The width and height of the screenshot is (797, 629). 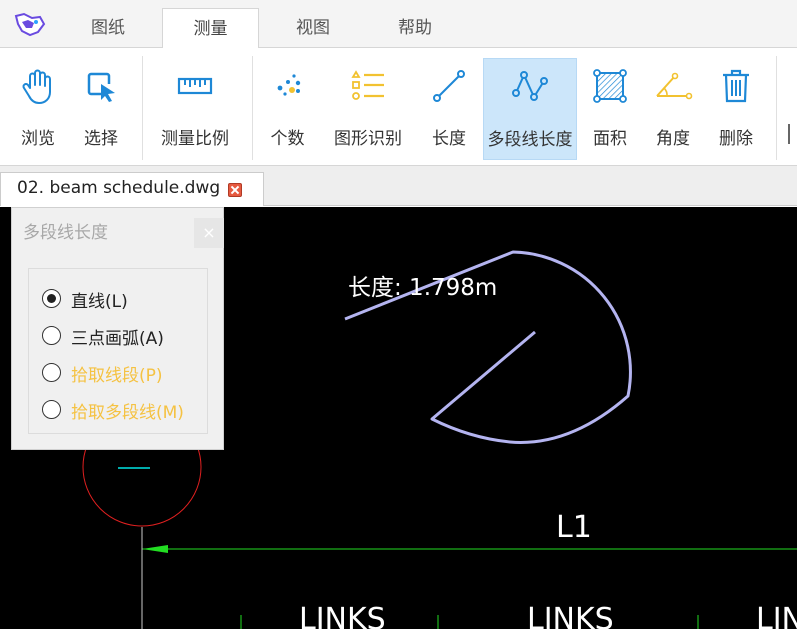 I want to click on tab-measure: 测量, so click(x=210, y=28).